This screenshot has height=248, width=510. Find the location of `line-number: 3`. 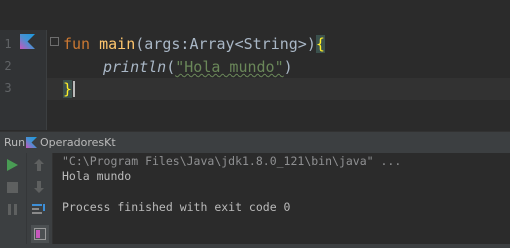

line-number: 3 is located at coordinates (8, 88).